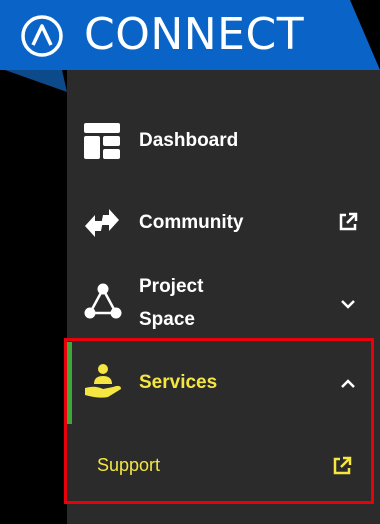  Describe the element at coordinates (102, 225) in the screenshot. I see `exchange-arrows-icon` at that location.